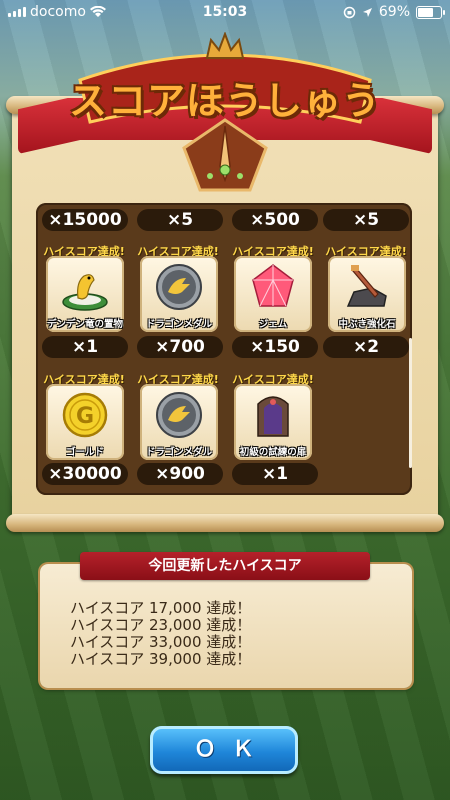  What do you see at coordinates (161, 659) in the screenshot?
I see `notice-line: ハイスコア 39,000 達成！` at bounding box center [161, 659].